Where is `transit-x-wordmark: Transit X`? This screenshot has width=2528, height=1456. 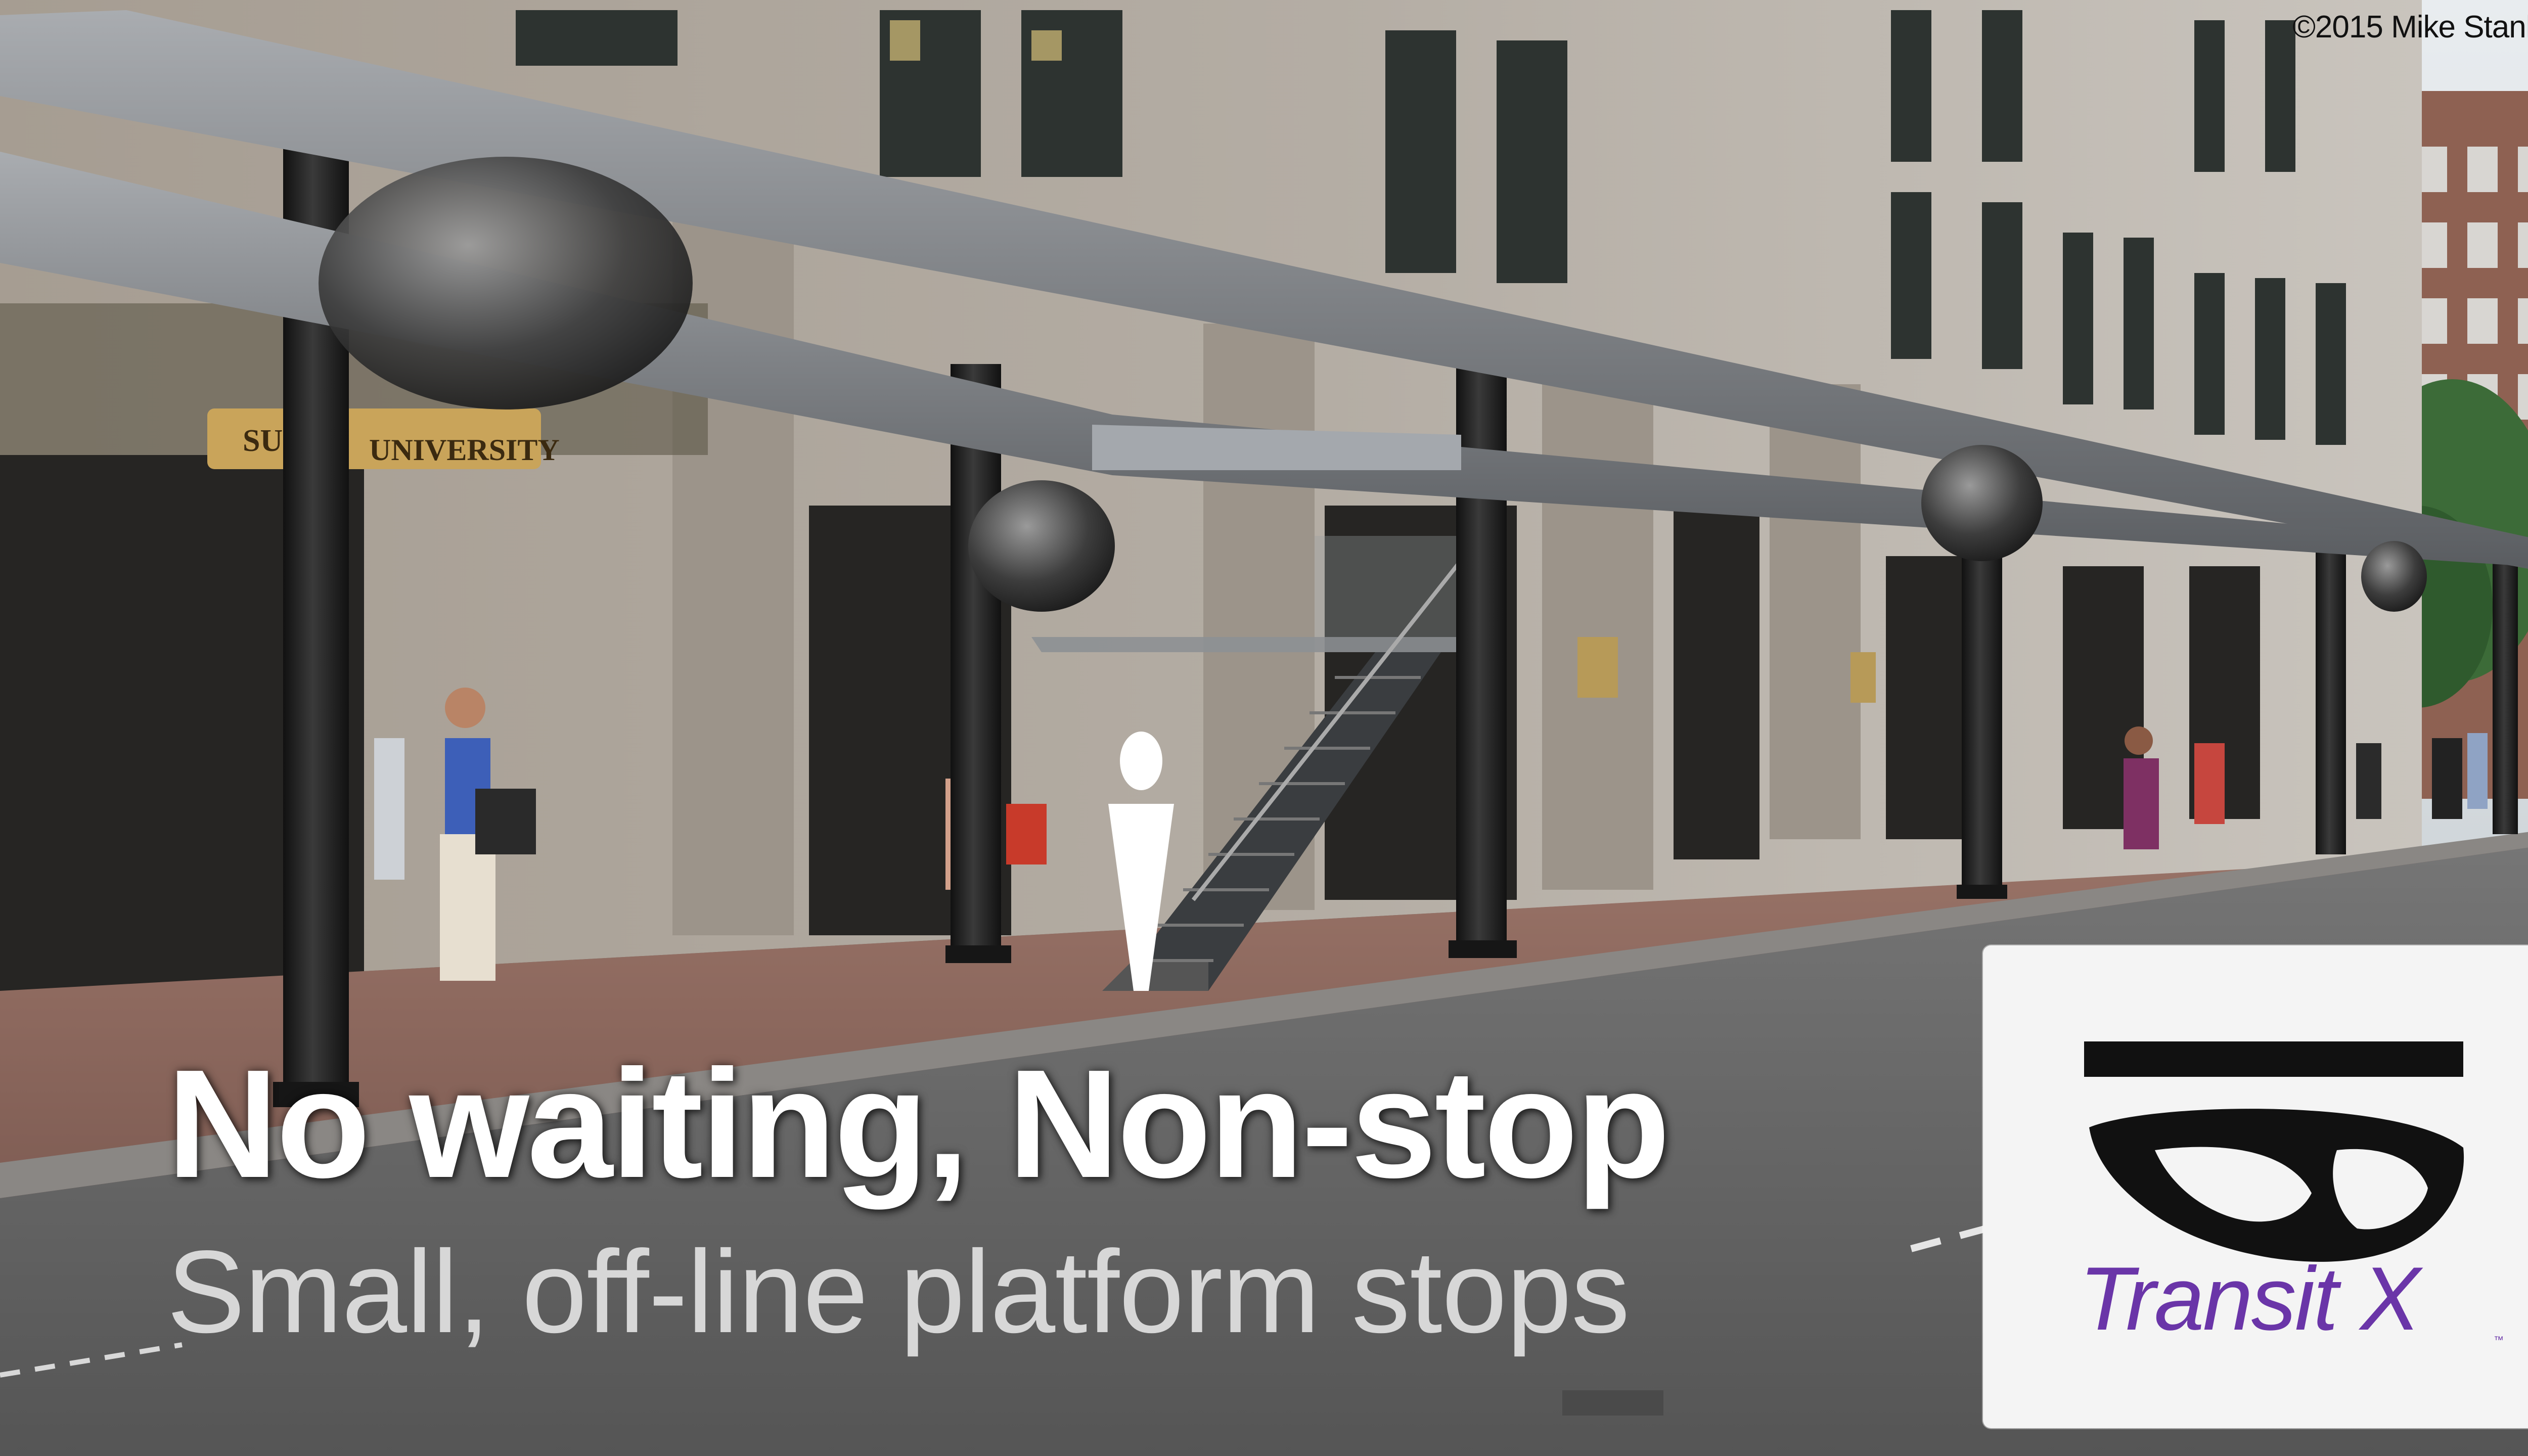
transit-x-wordmark: Transit X is located at coordinates (2249, 1298).